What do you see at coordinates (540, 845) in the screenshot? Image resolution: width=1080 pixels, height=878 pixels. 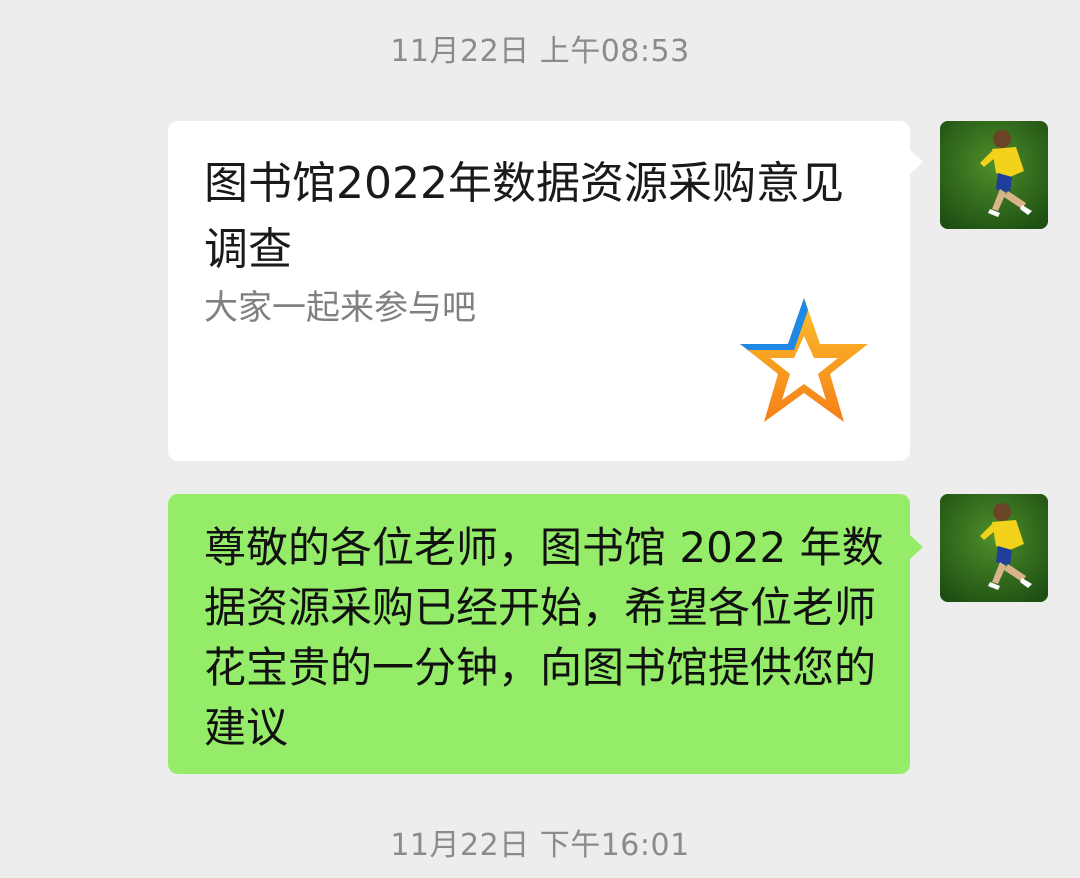 I see `timestamp: 11月22日 下午16:01` at bounding box center [540, 845].